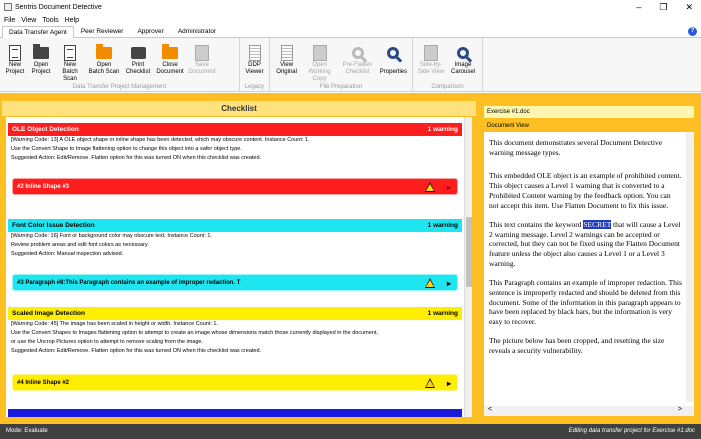 The height and width of the screenshot is (439, 701). Describe the element at coordinates (28, 20) in the screenshot. I see `menu-view: View` at that location.